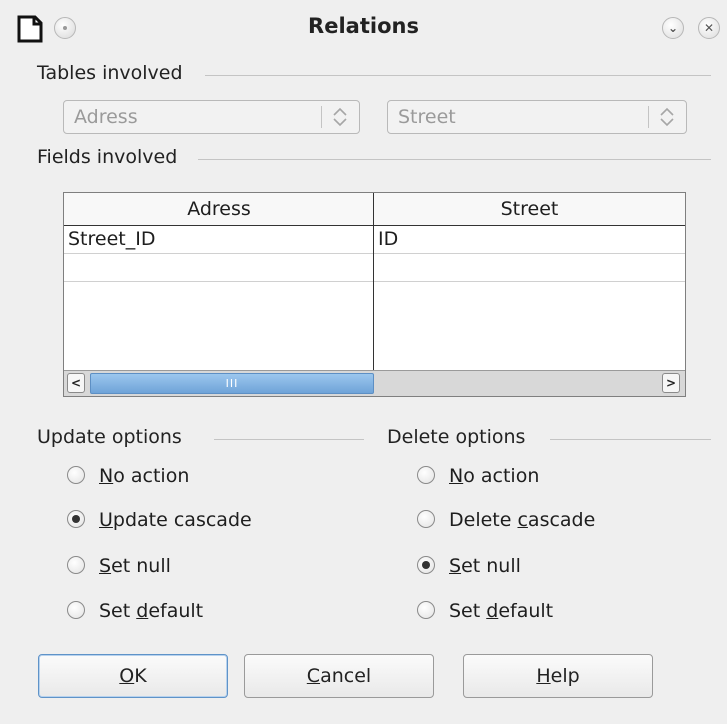  Describe the element at coordinates (363, 26) in the screenshot. I see `window-title: Relations` at that location.